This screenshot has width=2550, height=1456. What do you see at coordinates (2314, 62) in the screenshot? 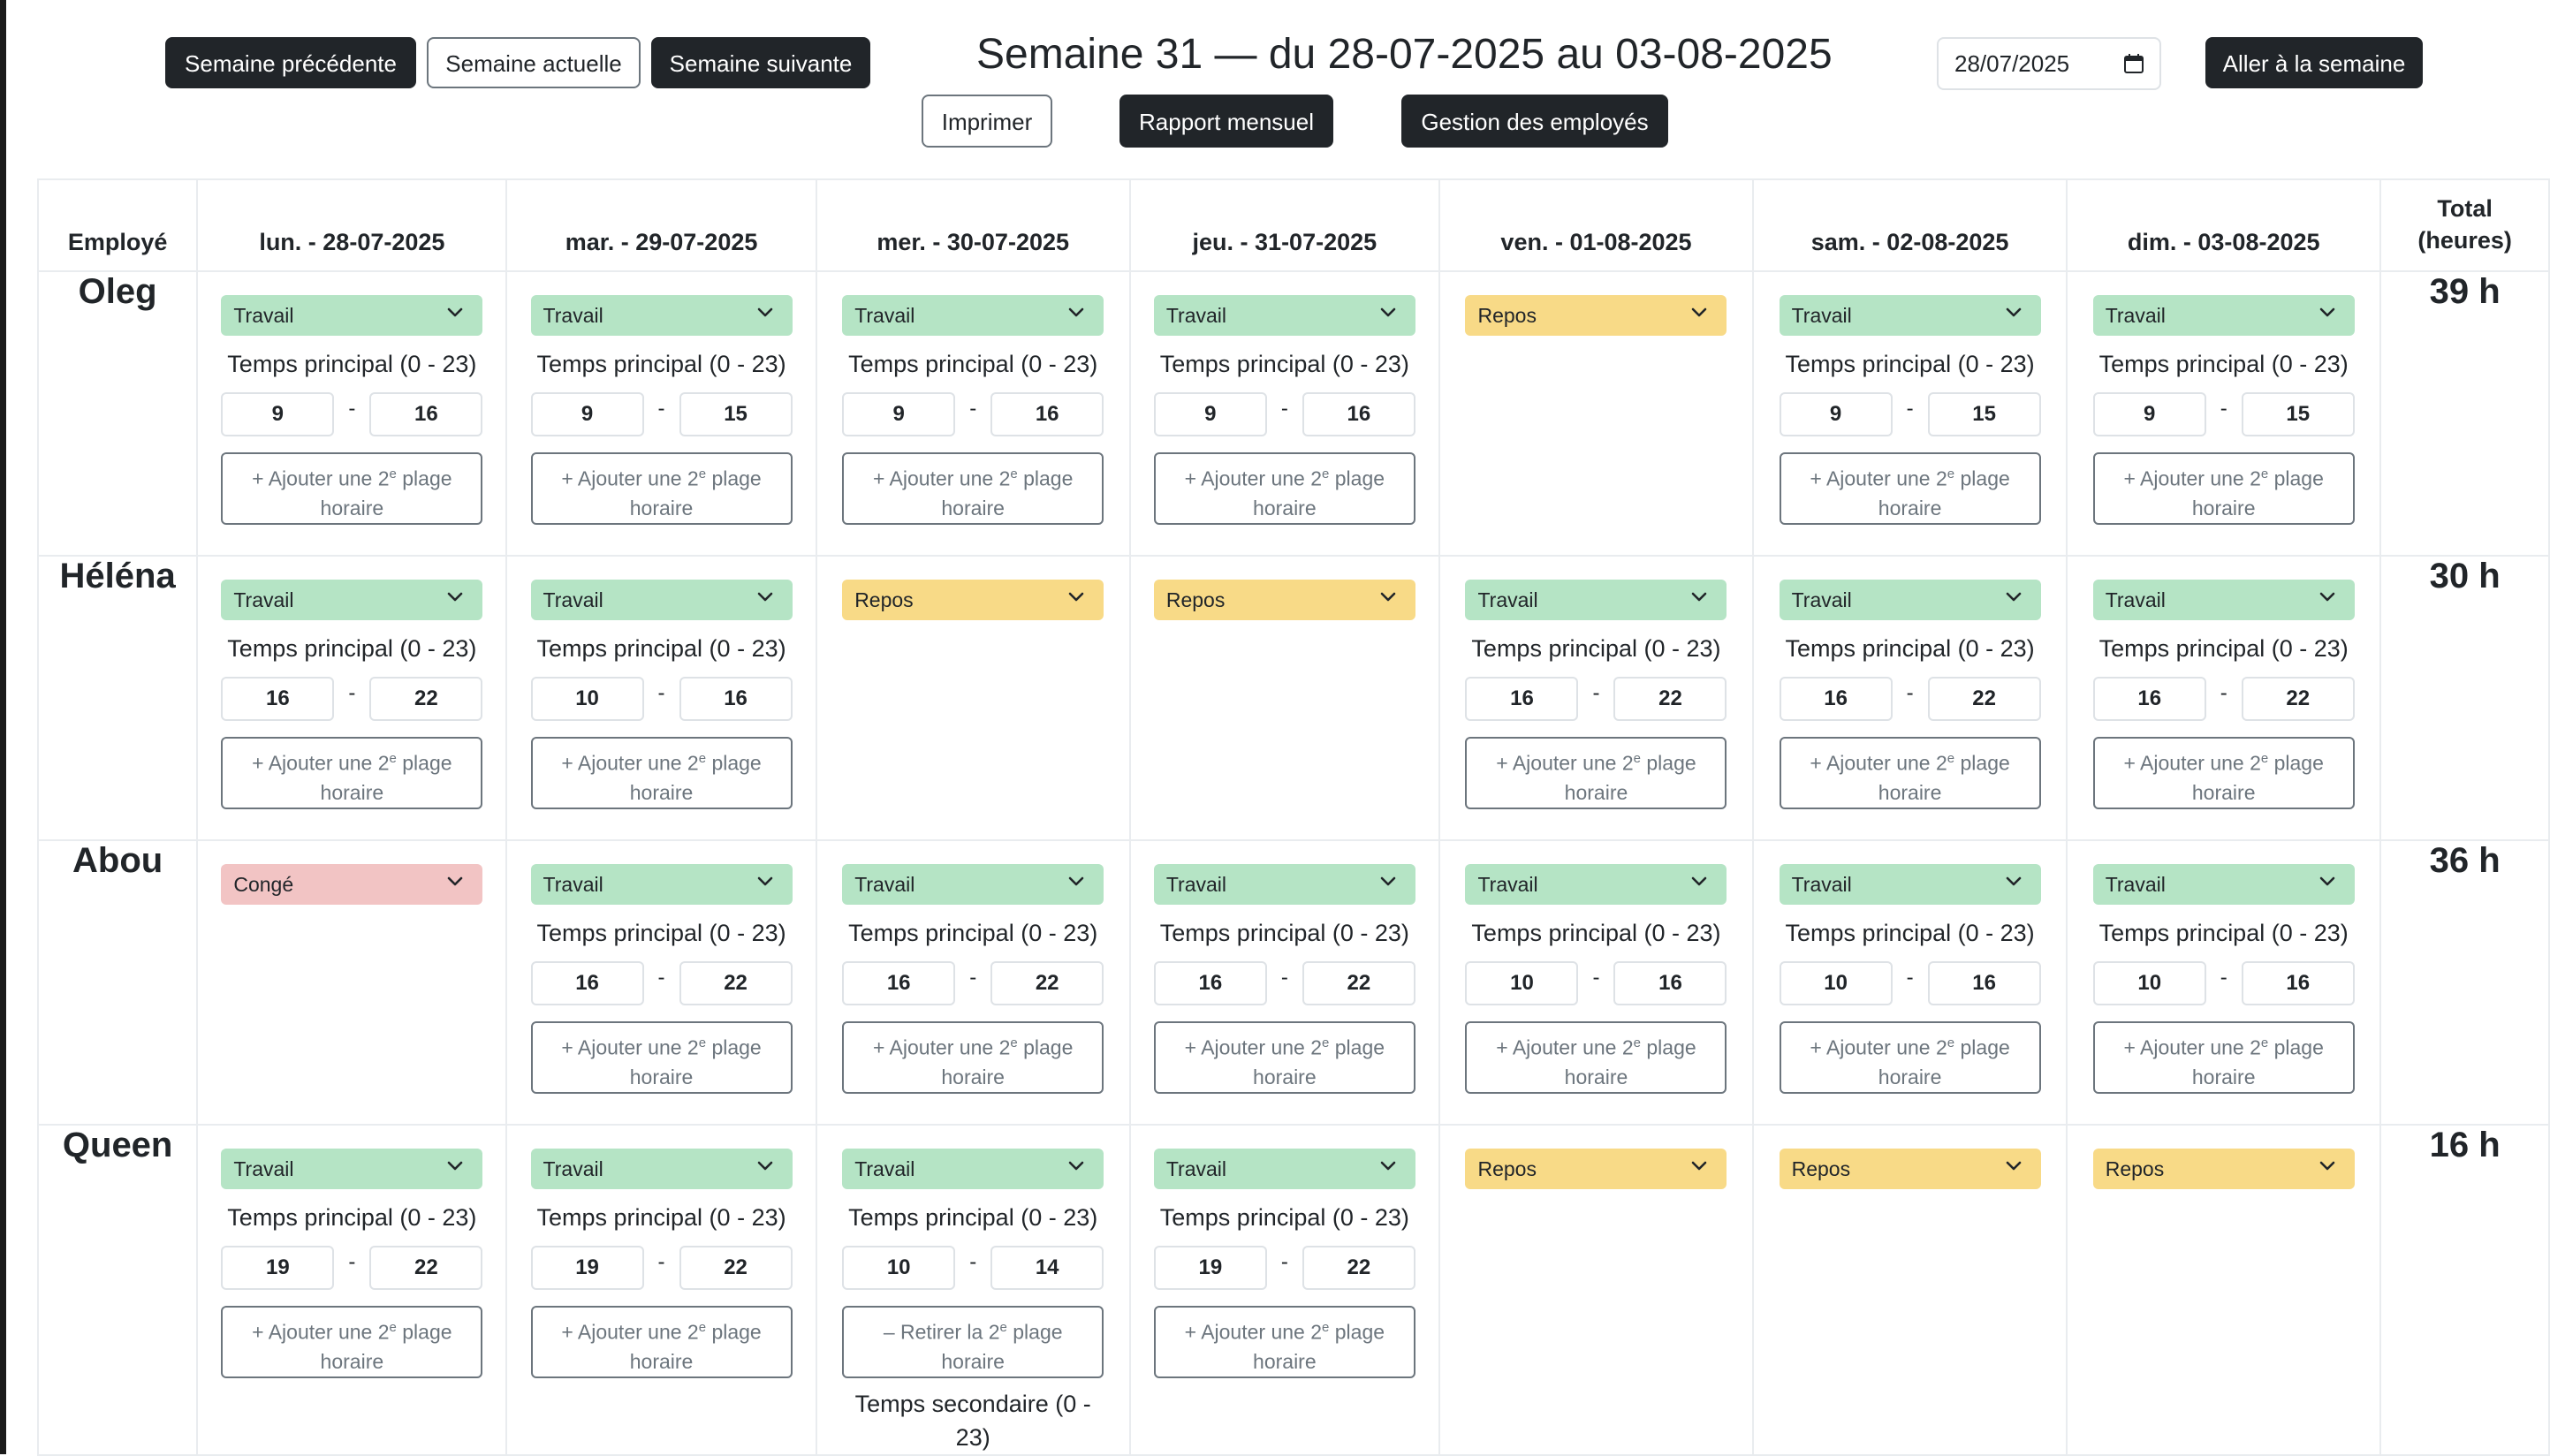
I see `go-to-week-button: Aller à la semaine` at bounding box center [2314, 62].